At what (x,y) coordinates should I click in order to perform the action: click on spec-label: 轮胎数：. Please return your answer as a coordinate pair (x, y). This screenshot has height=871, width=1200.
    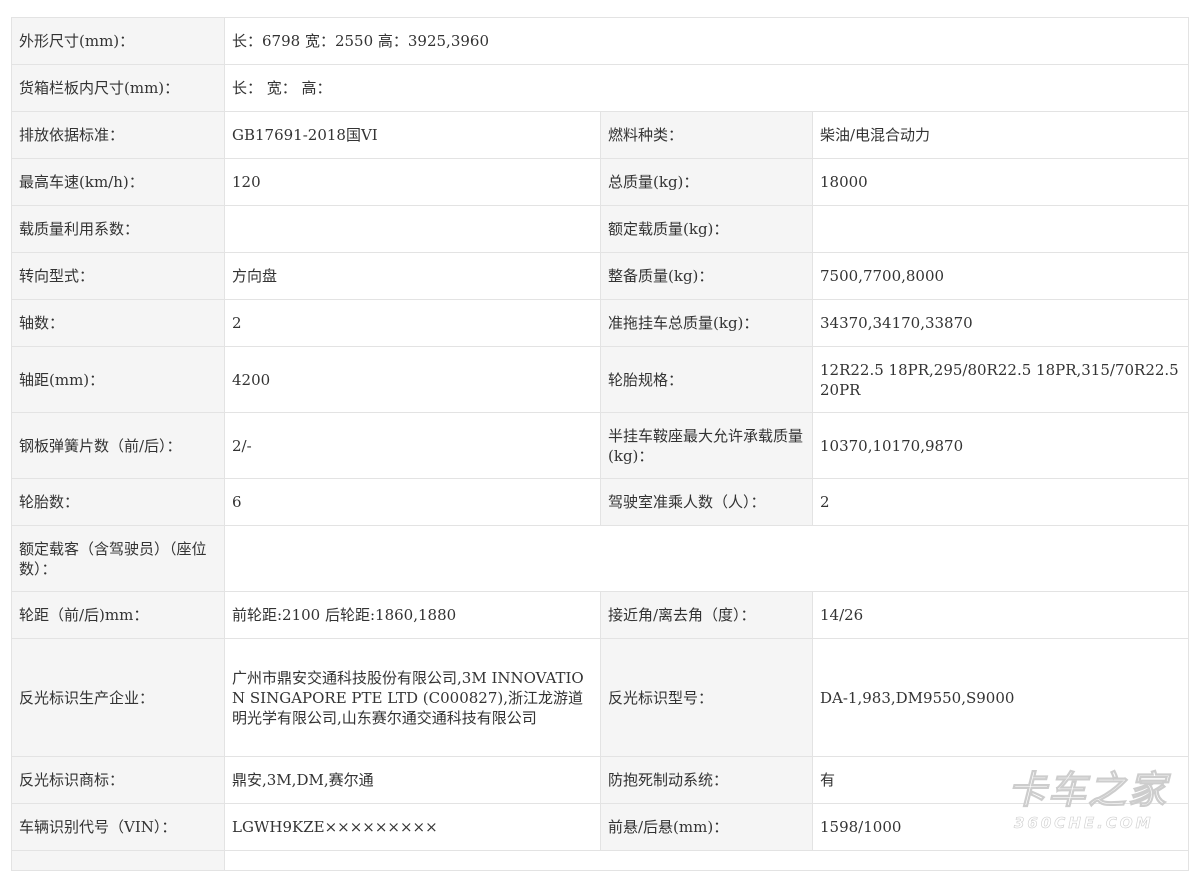
    Looking at the image, I should click on (118, 502).